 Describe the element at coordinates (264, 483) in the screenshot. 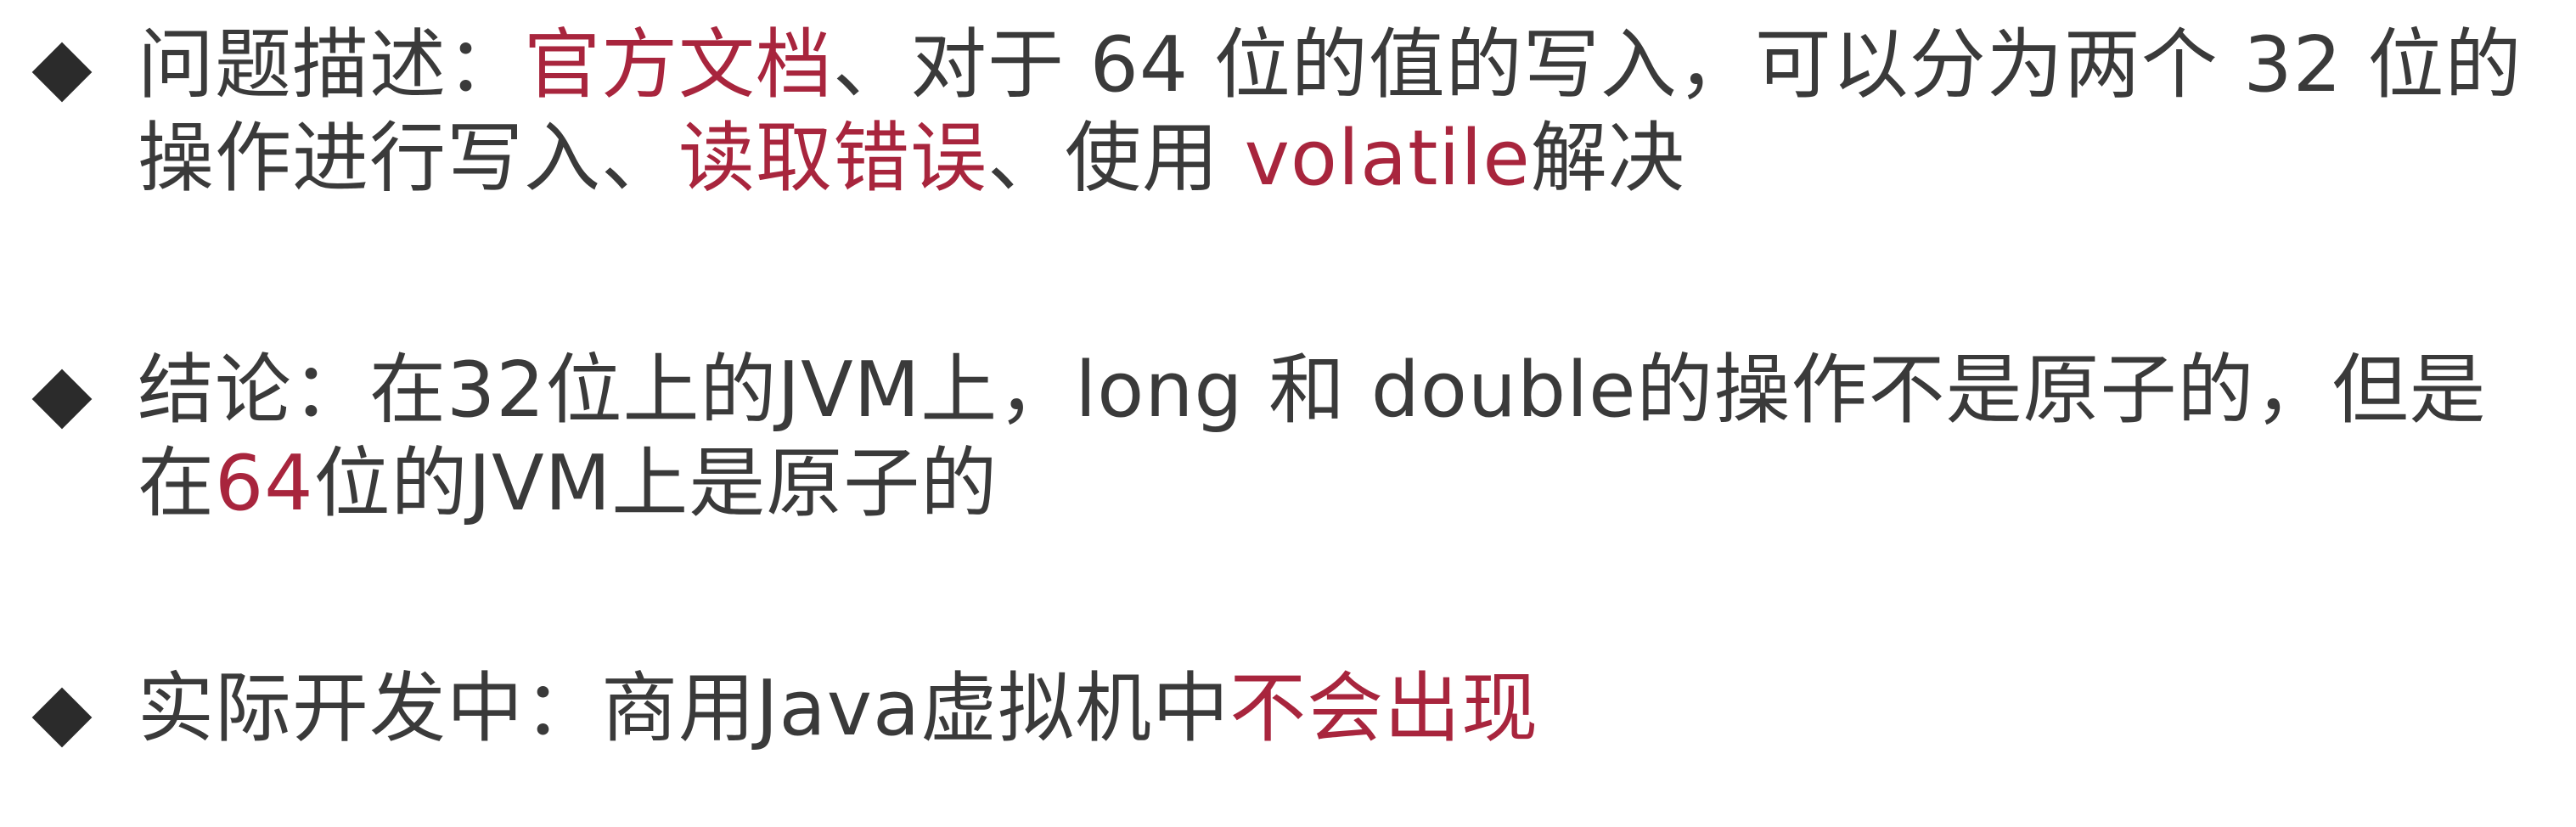

I see `highlight-text: 64` at that location.